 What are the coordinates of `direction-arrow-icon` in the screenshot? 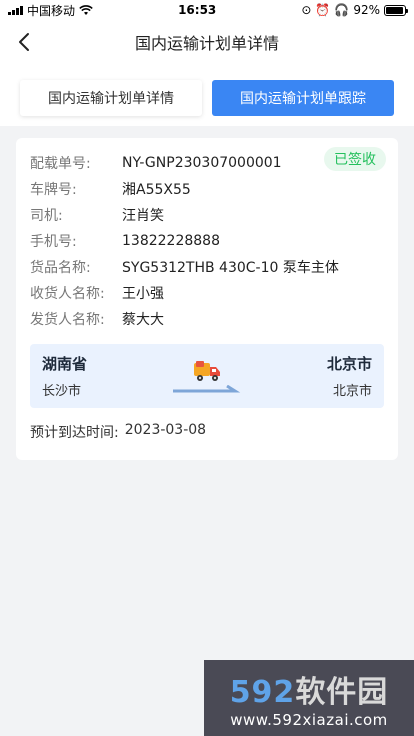 It's located at (207, 389).